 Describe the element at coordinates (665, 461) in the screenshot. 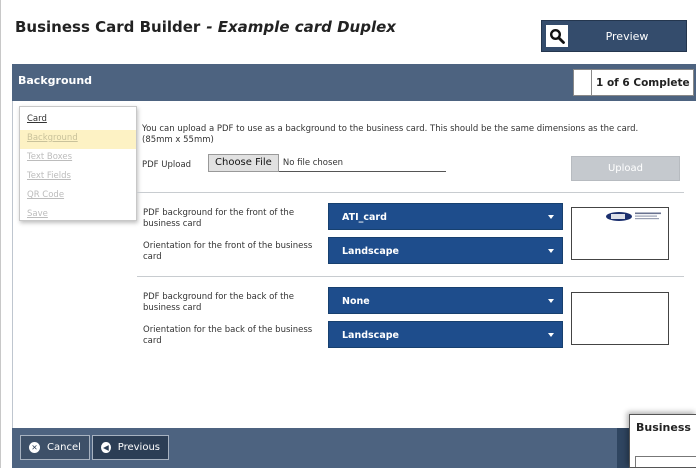

I see `popup-card-outline` at that location.